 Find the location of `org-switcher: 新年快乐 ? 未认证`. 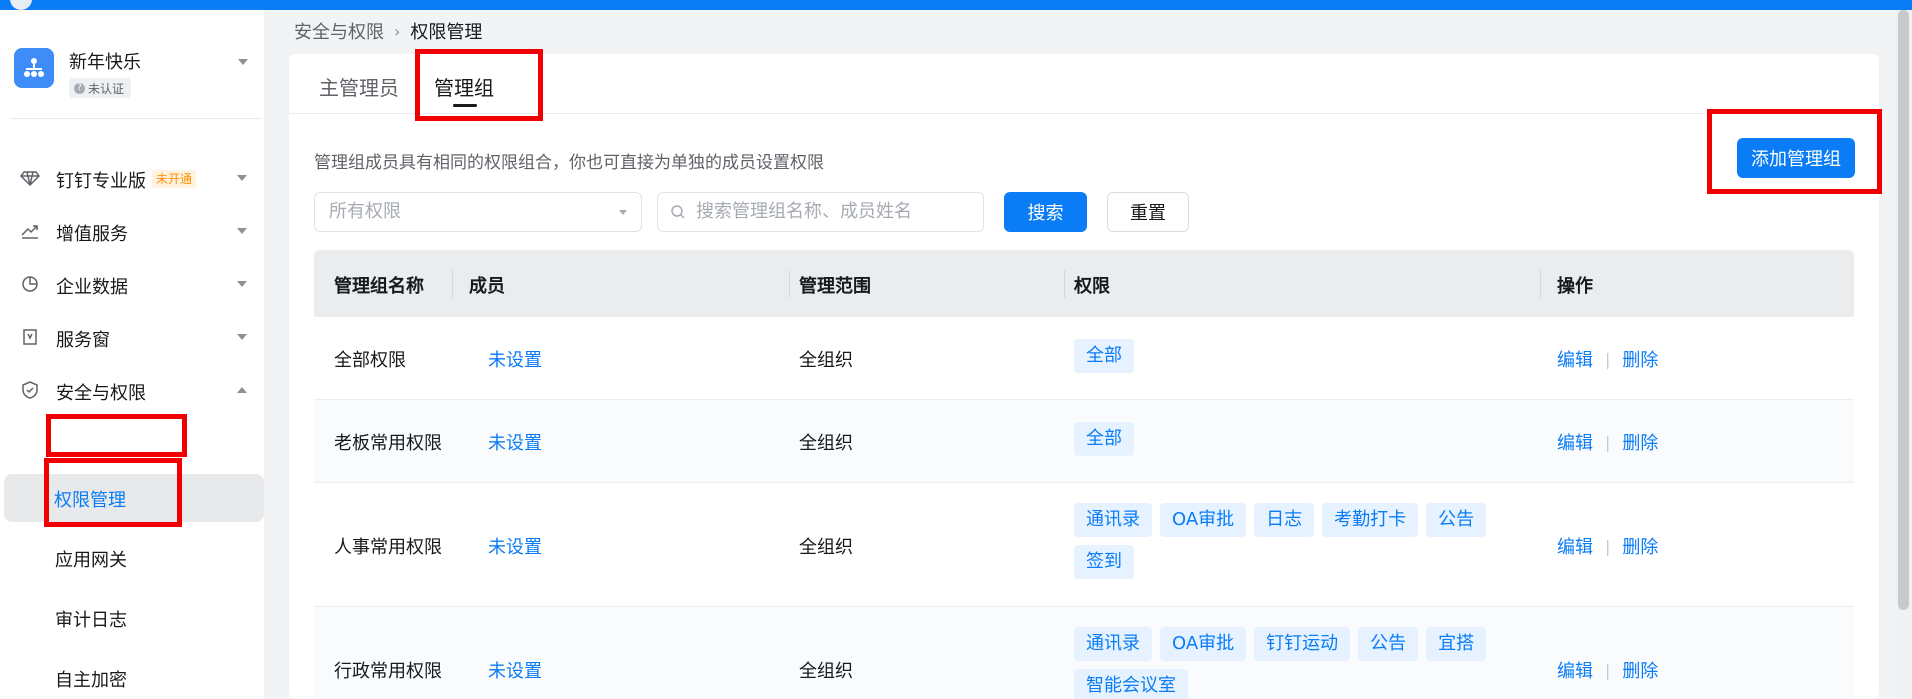

org-switcher: 新年快乐 ? 未认证 is located at coordinates (139, 72).